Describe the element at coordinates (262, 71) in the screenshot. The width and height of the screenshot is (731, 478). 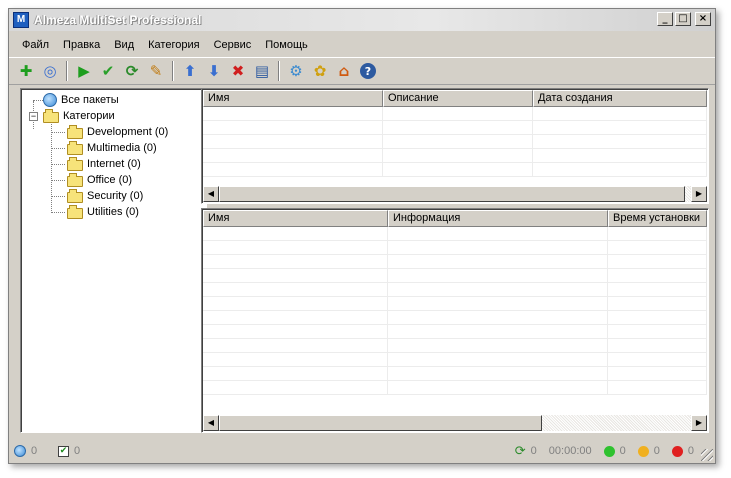
I see `properties-icon: ▤` at that location.